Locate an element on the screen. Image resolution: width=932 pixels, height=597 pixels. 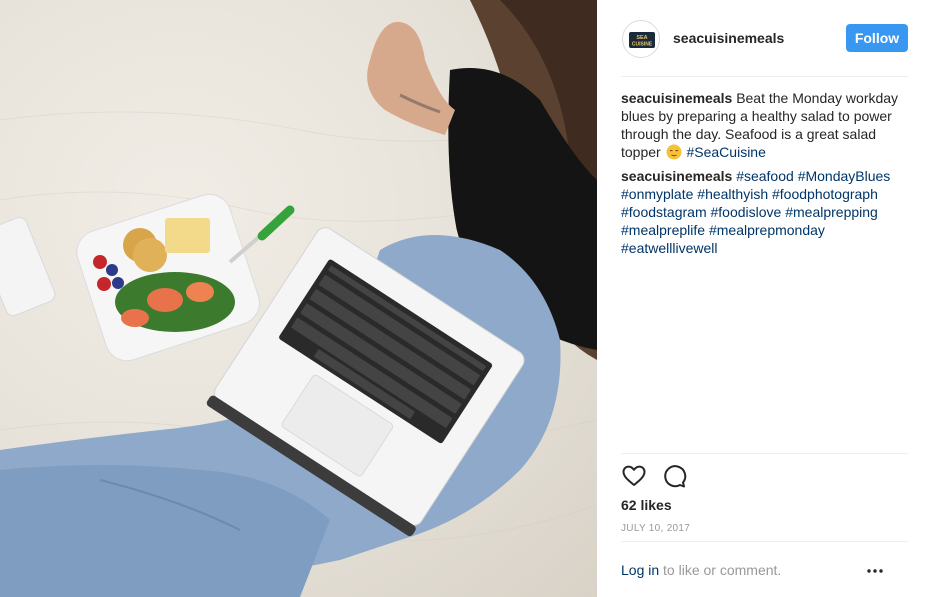
post-date: JULY 10, 2017 is located at coordinates (656, 528).